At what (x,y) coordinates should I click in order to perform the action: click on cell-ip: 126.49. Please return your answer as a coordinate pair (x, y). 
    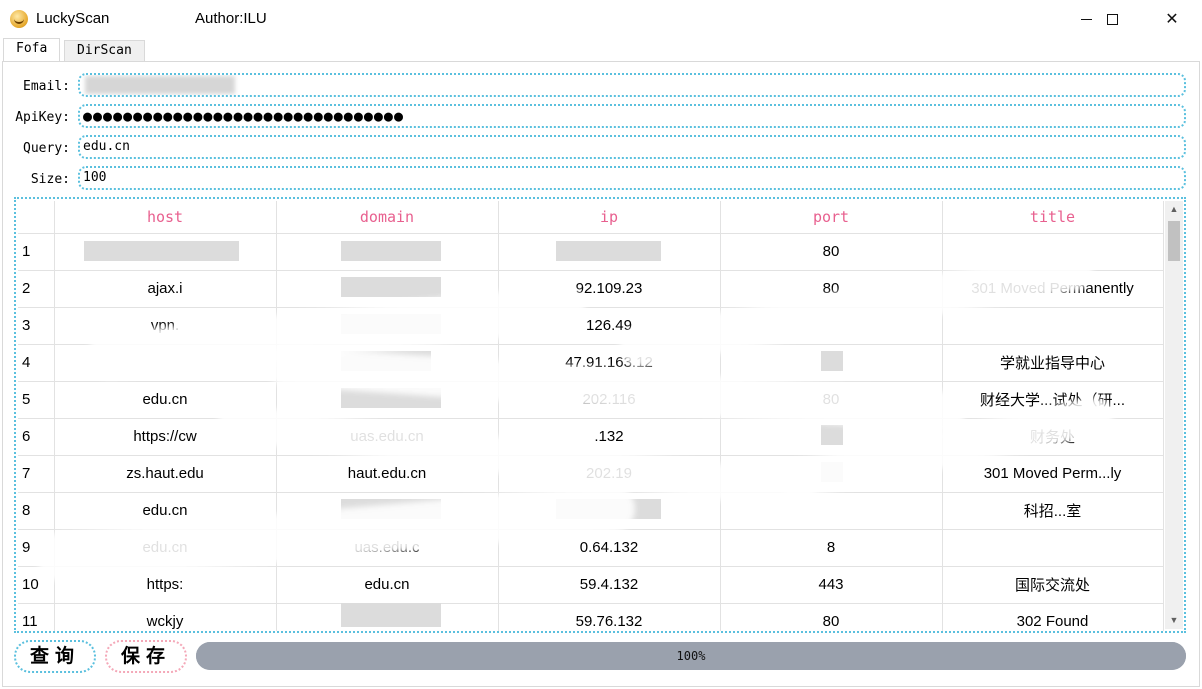
    Looking at the image, I should click on (609, 326).